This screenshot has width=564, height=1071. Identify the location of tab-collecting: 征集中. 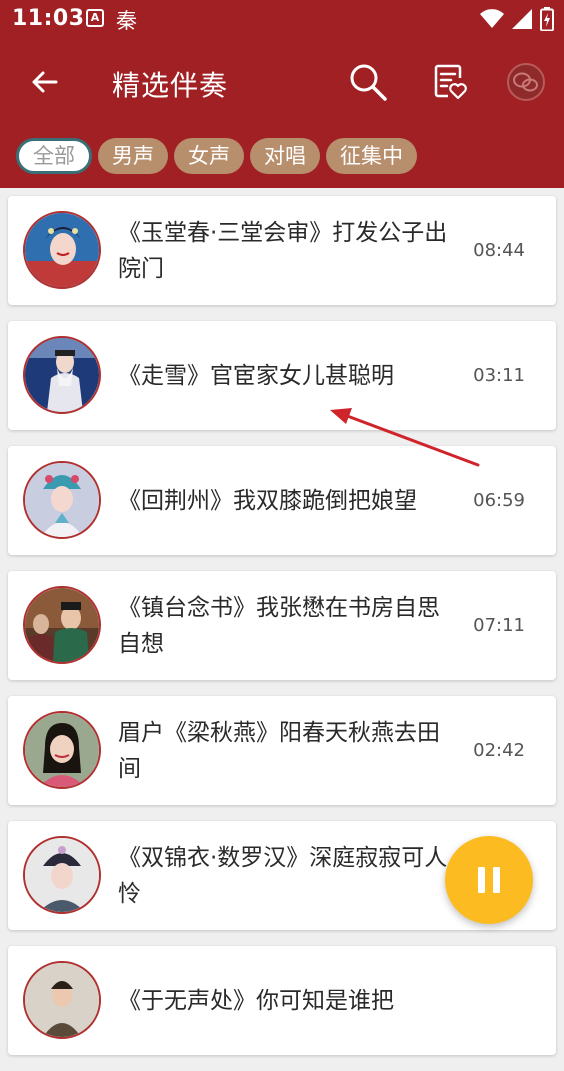
(371, 156).